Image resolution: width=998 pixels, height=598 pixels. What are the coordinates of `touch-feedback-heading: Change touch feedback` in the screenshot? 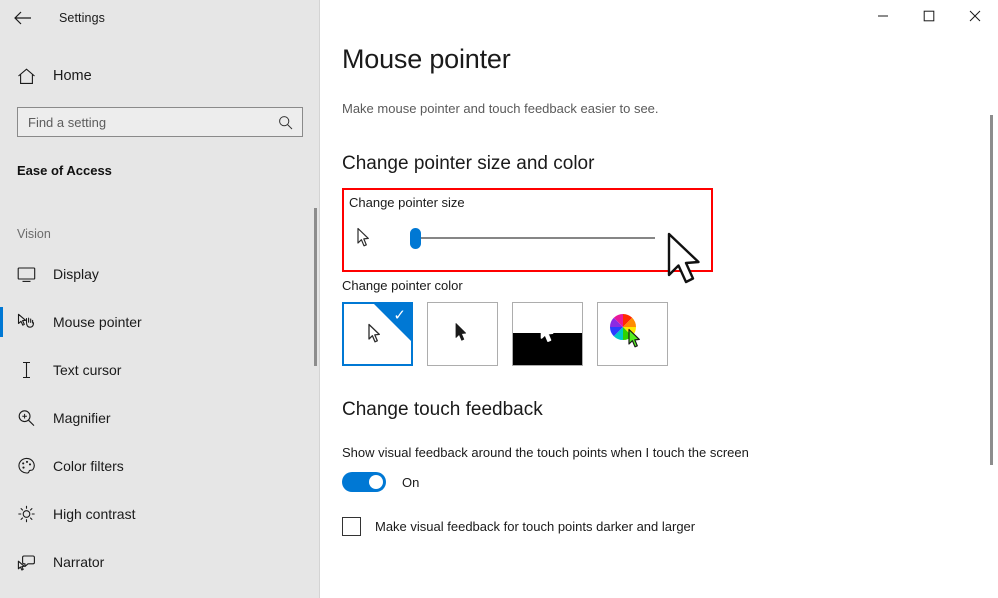 It's located at (442, 409).